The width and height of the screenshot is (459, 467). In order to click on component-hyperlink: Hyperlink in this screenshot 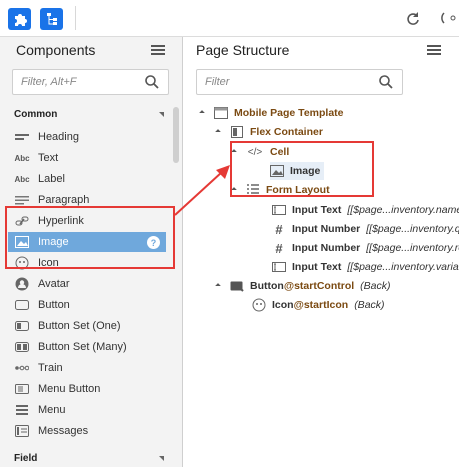, I will do `click(87, 221)`.